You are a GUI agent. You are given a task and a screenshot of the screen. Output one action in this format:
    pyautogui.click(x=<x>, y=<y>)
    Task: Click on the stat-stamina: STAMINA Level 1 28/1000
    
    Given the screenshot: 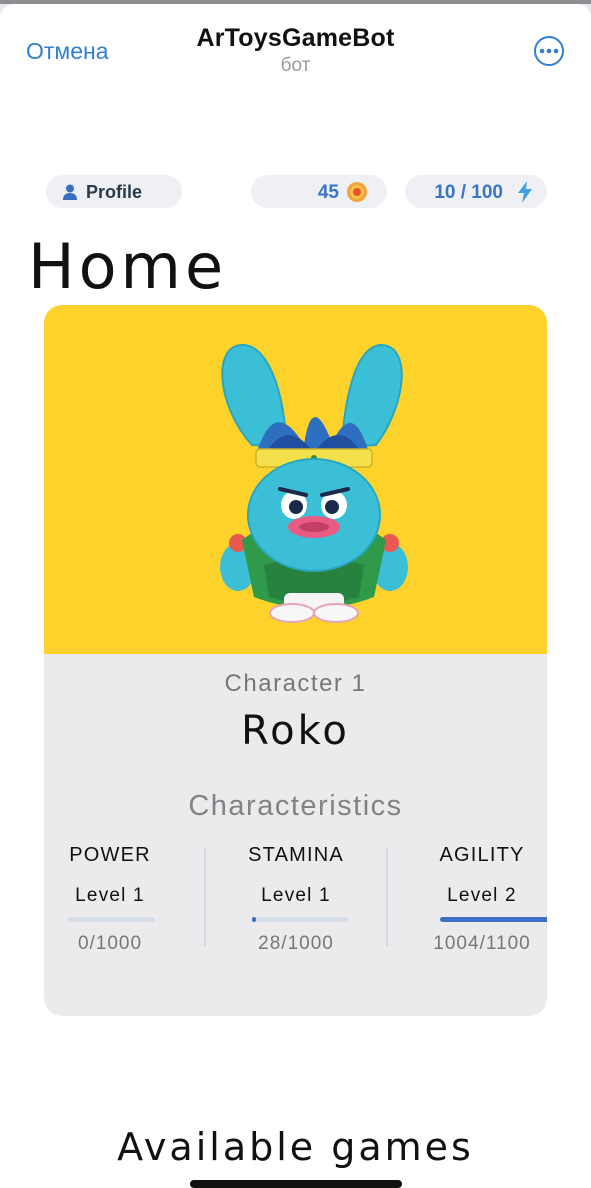 What is the action you would take?
    pyautogui.click(x=296, y=899)
    